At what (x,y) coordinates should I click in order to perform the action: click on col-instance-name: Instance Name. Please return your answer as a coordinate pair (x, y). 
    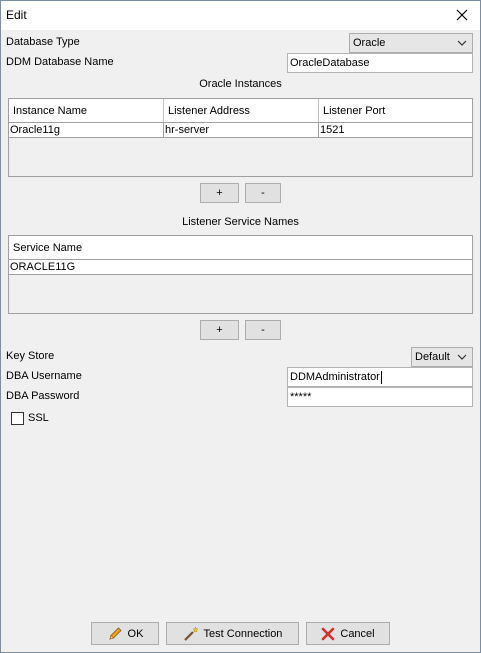
    Looking at the image, I should click on (86, 110).